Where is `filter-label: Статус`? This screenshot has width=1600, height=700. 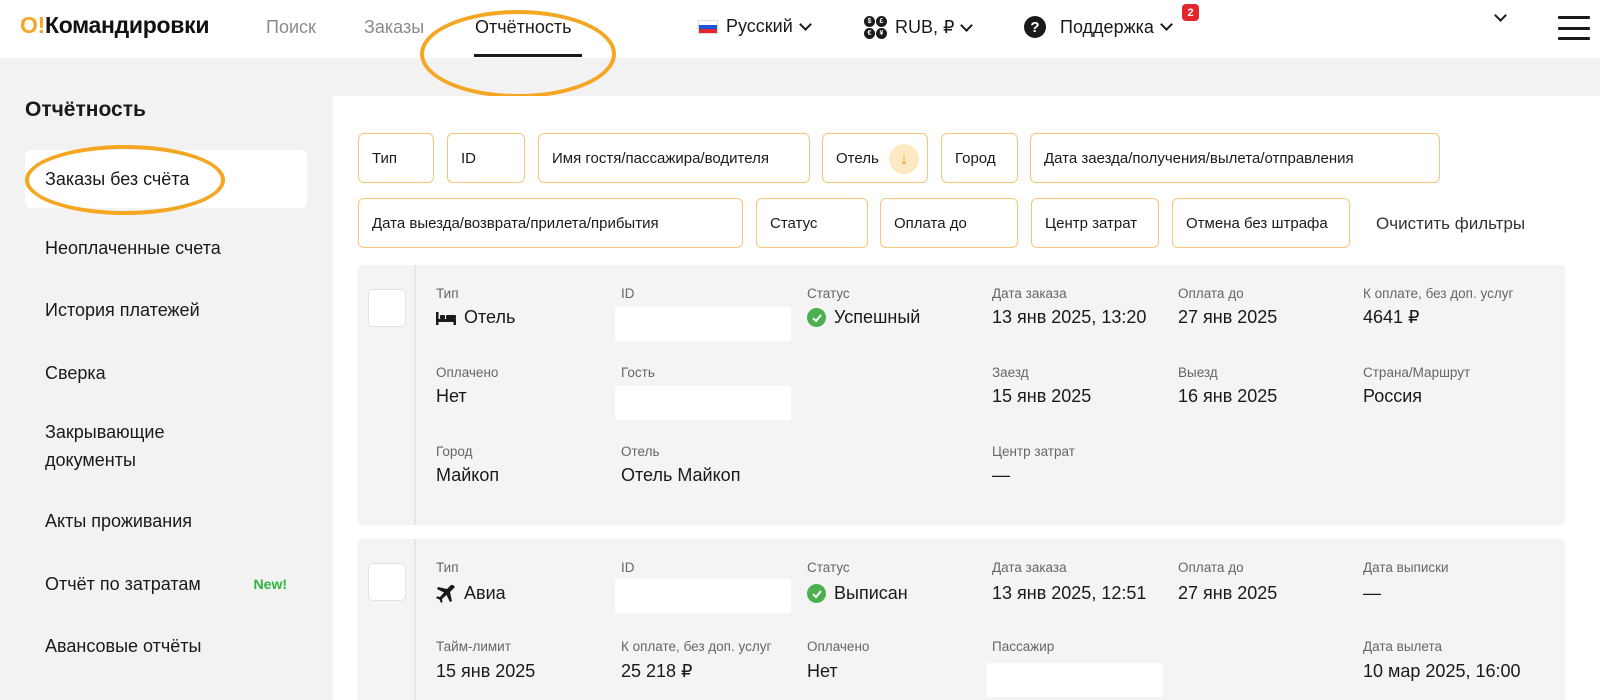
filter-label: Статус is located at coordinates (794, 223).